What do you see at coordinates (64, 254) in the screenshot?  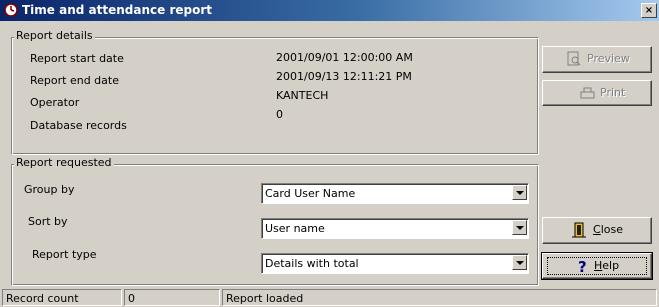 I see `report-type-label: Report type` at bounding box center [64, 254].